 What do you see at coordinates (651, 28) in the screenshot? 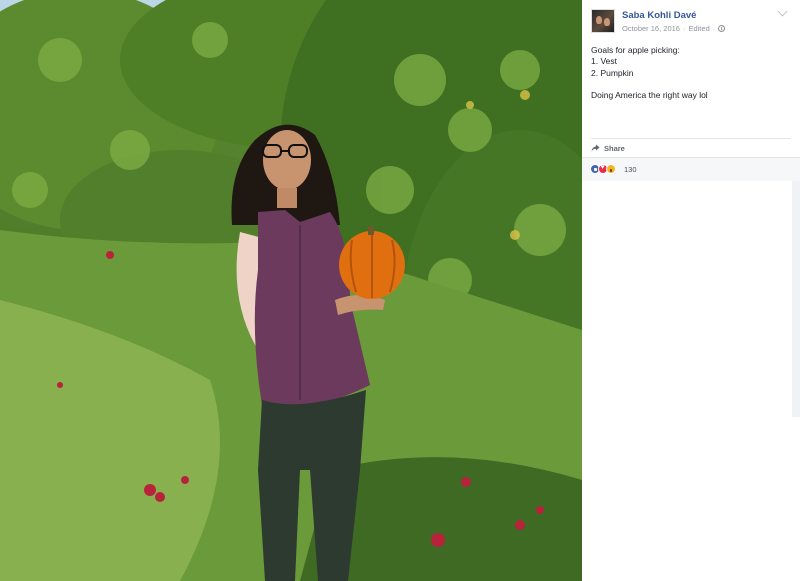
I see `post-date: October 16, 2016` at bounding box center [651, 28].